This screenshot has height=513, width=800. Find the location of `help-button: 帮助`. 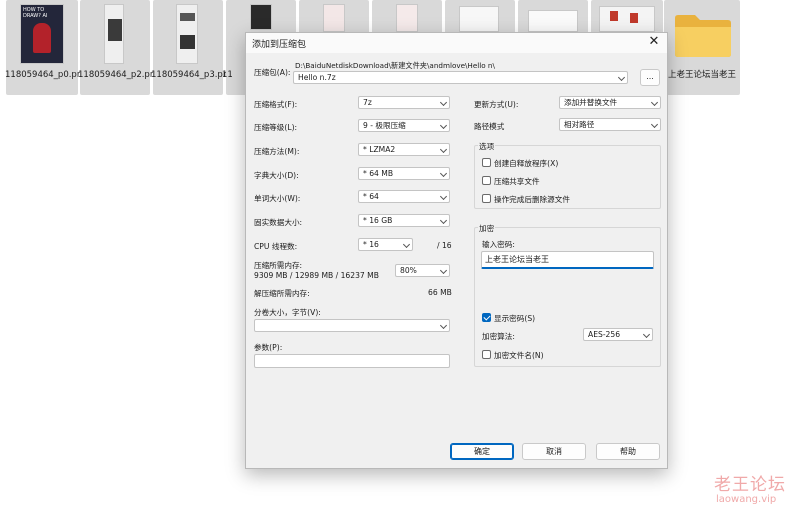

help-button: 帮助 is located at coordinates (628, 451).